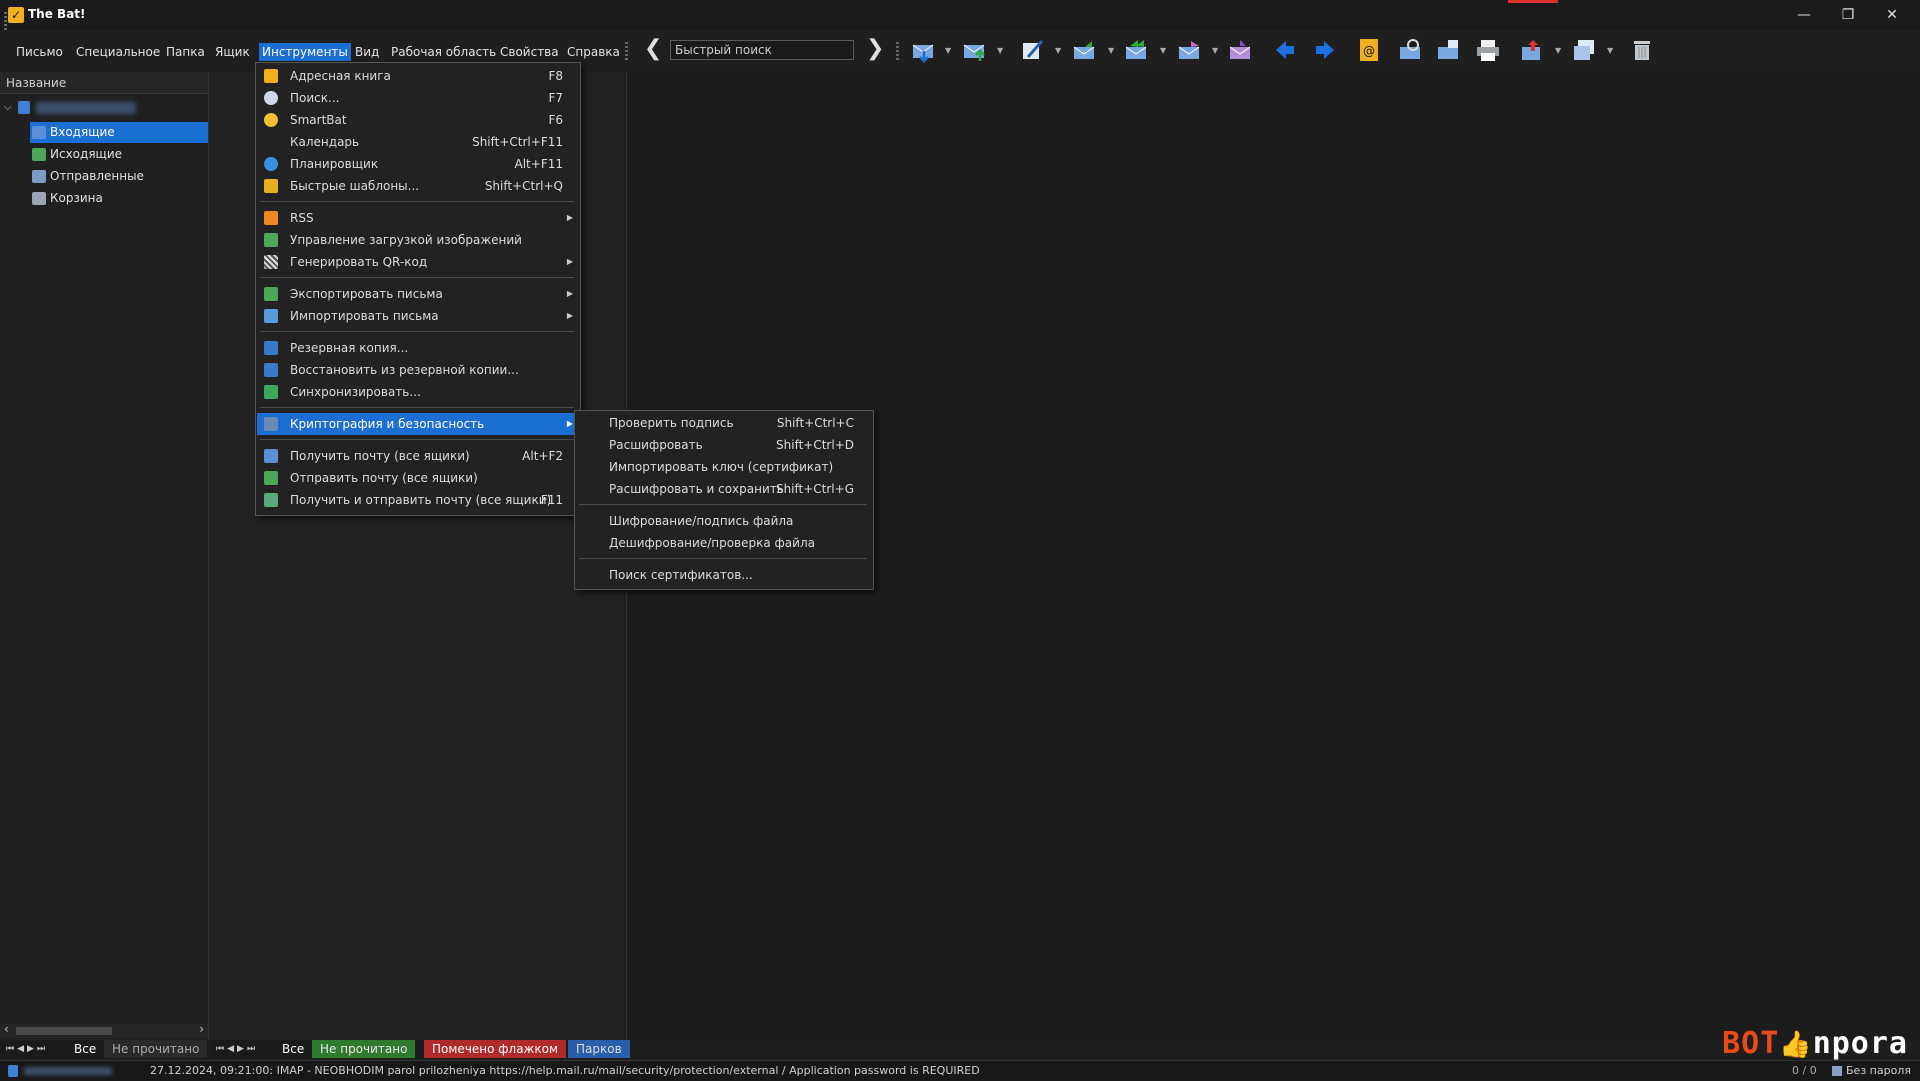  Describe the element at coordinates (1137, 50) in the screenshot. I see `reply-all-icon` at that location.